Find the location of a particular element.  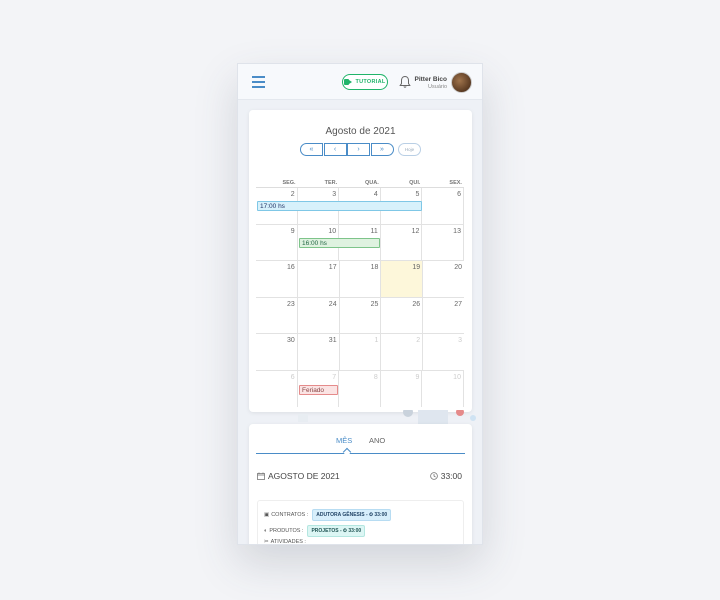

summary-total: 33:00 is located at coordinates (445, 476).